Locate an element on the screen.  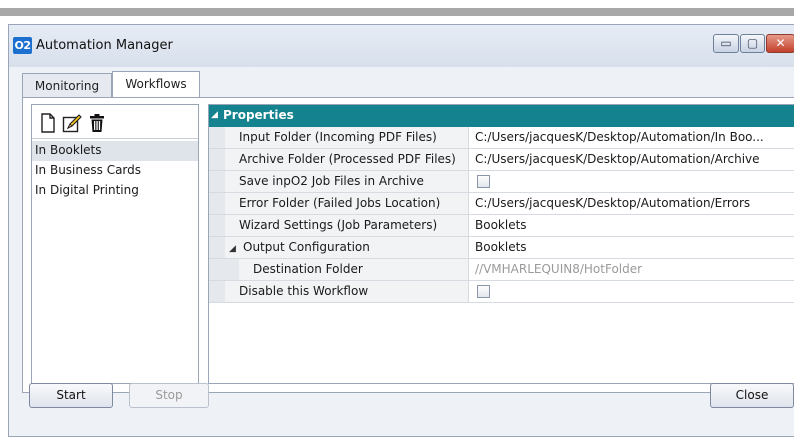
close-window-button: ✕ is located at coordinates (780, 43).